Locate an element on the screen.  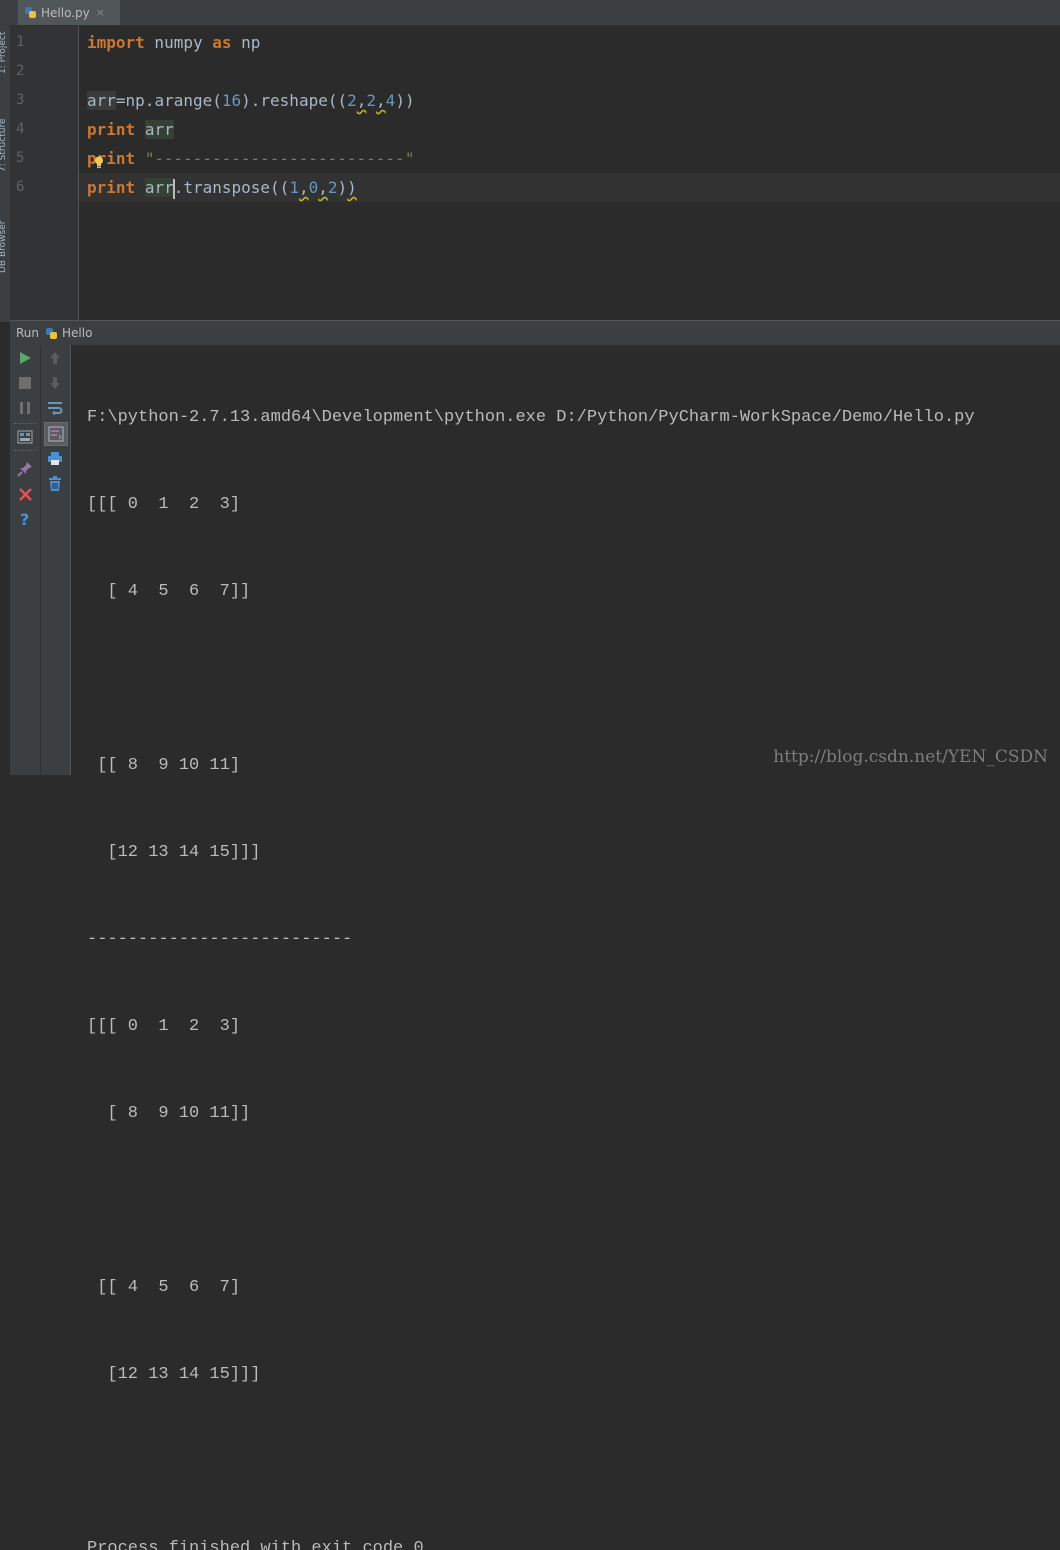
trash-icon is located at coordinates (55, 483).